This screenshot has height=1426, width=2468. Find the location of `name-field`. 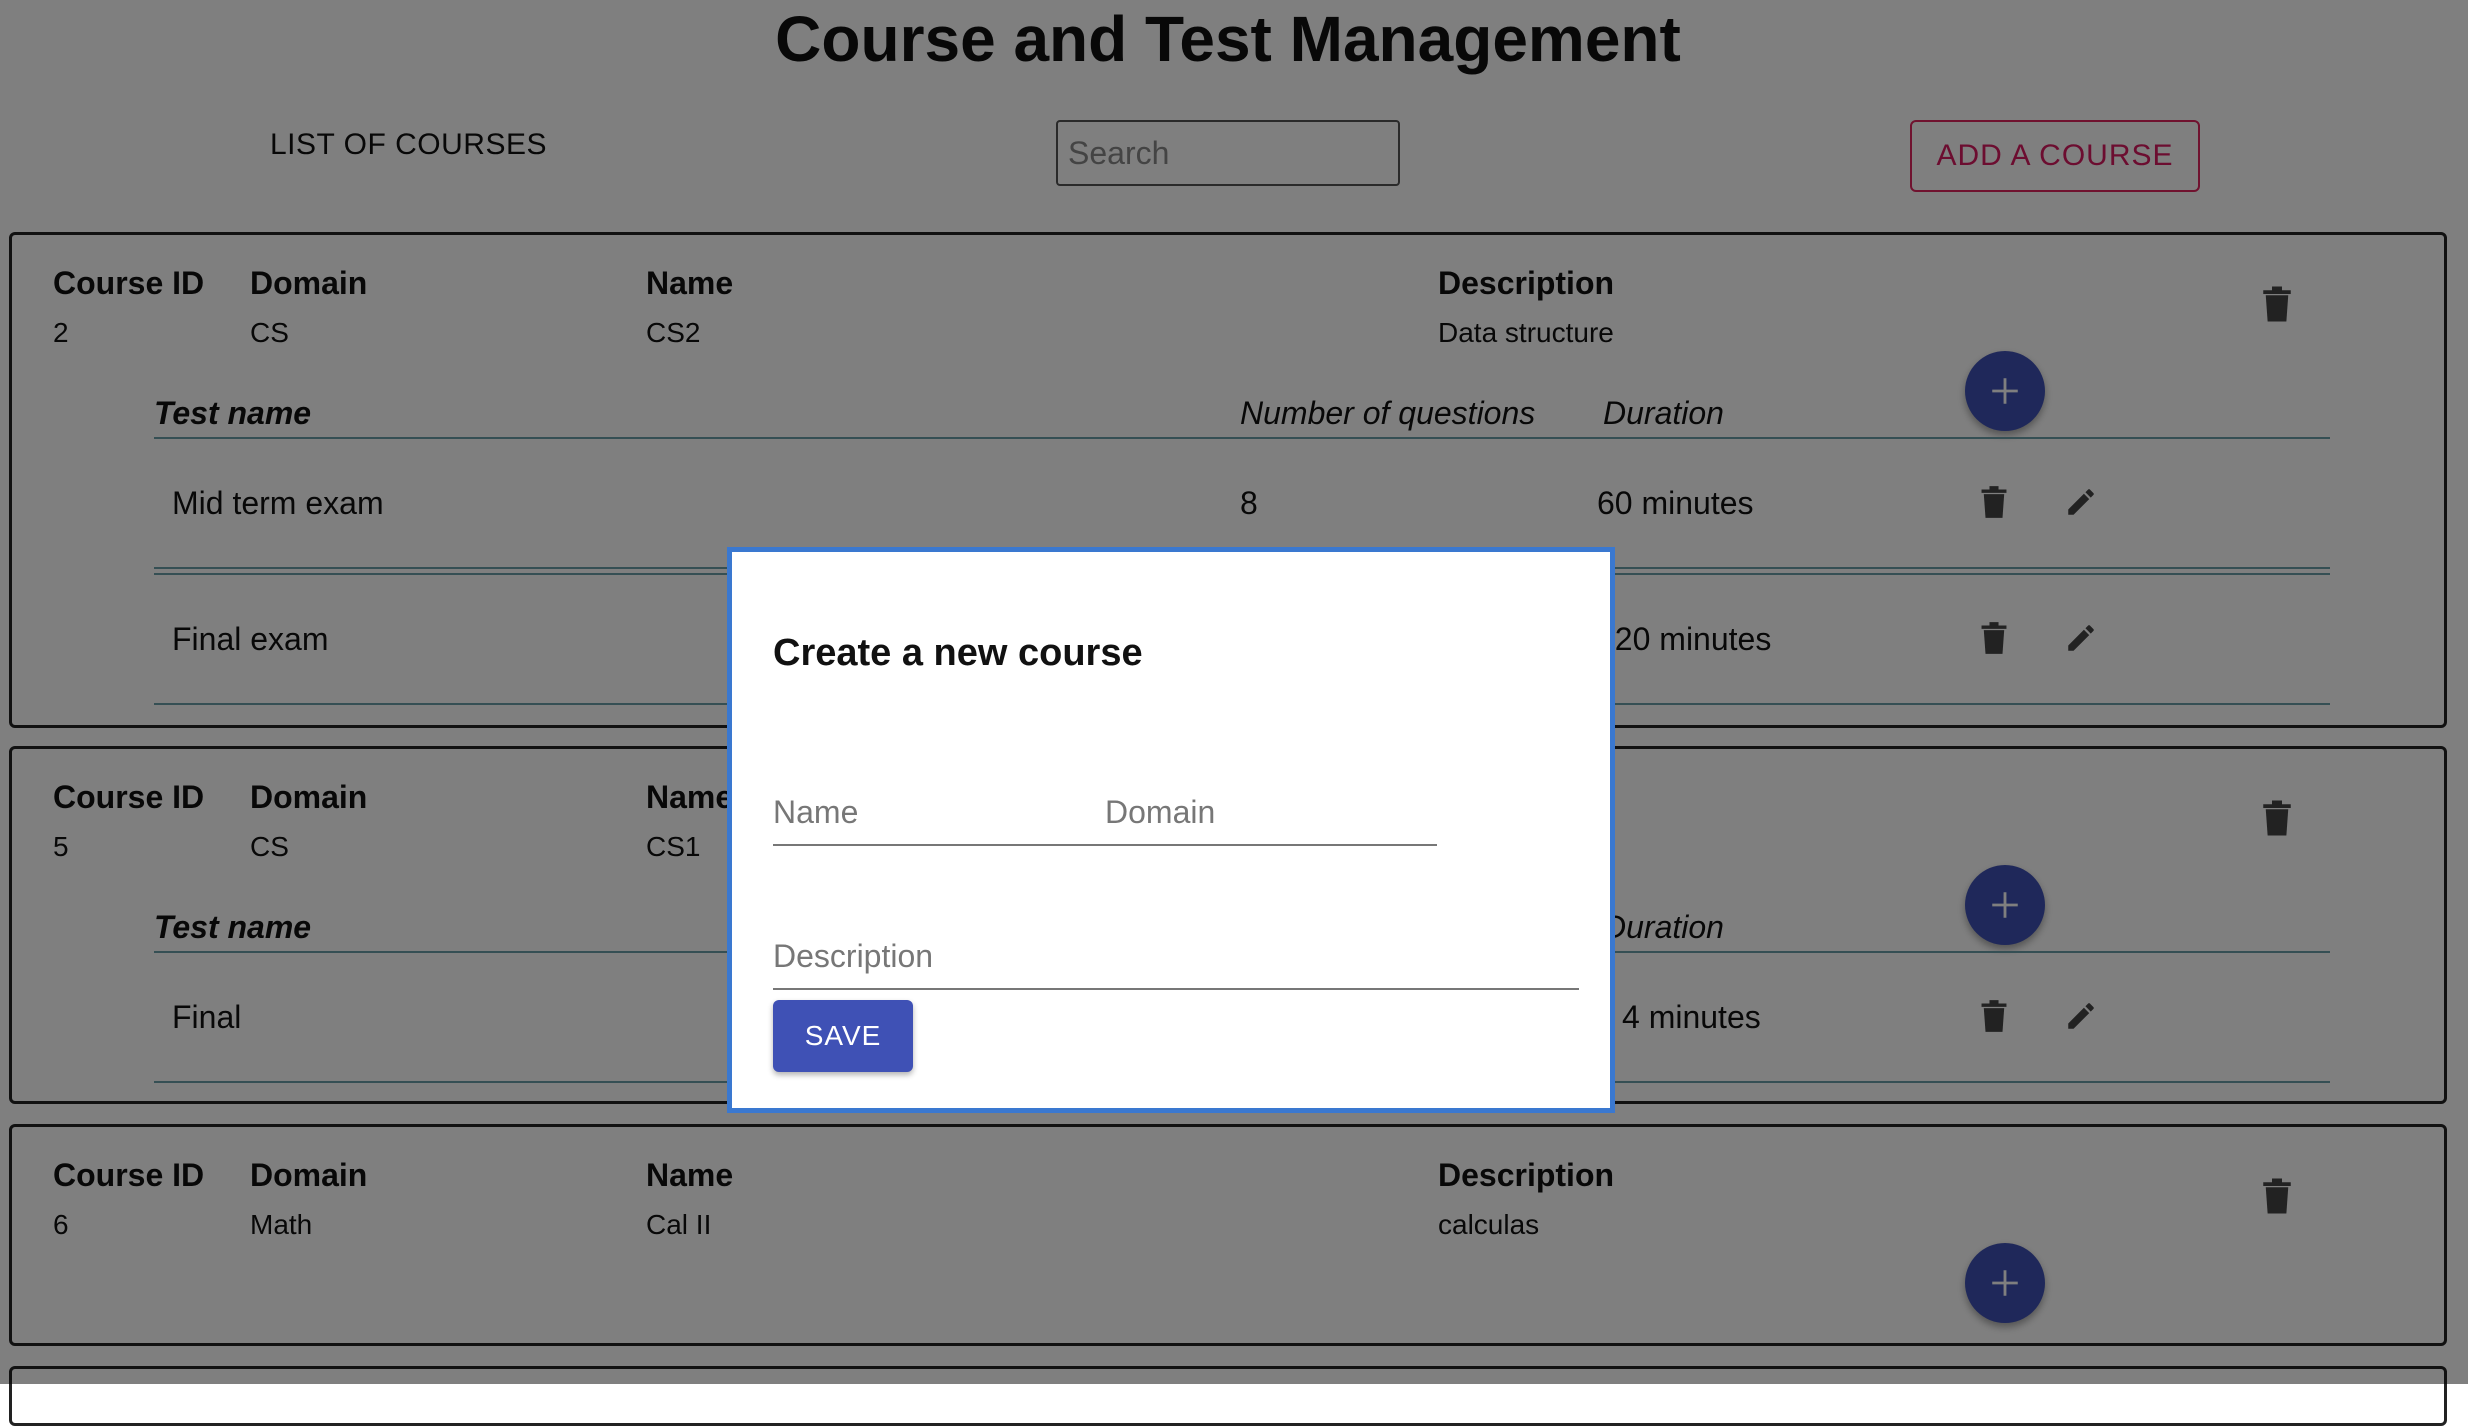

name-field is located at coordinates (939, 818).